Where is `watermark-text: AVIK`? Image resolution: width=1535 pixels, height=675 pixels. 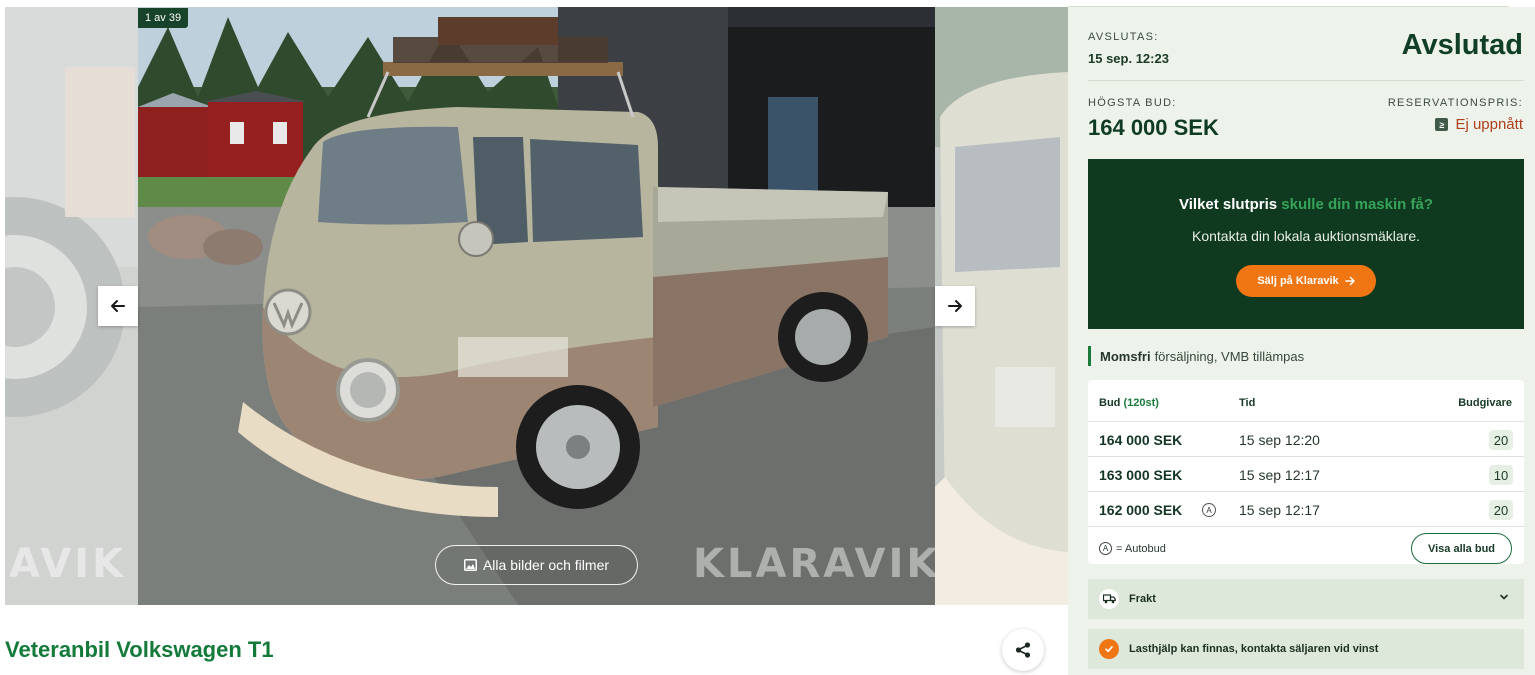 watermark-text: AVIK is located at coordinates (68, 564).